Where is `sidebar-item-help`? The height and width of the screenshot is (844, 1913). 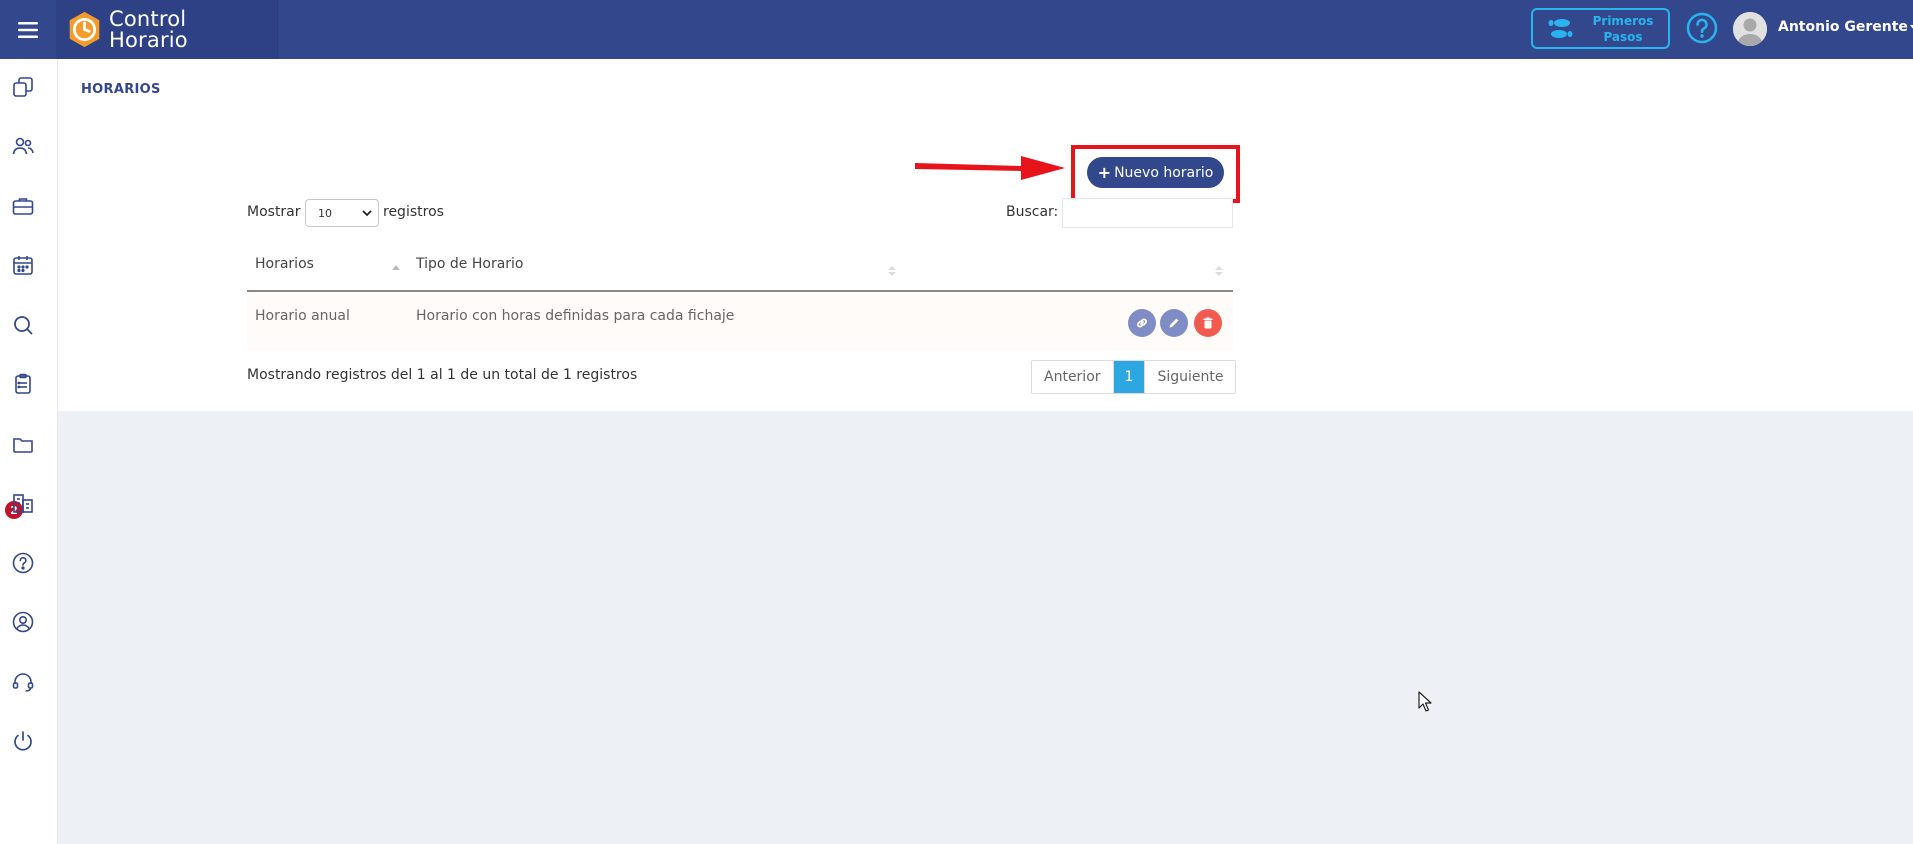 sidebar-item-help is located at coordinates (23, 563).